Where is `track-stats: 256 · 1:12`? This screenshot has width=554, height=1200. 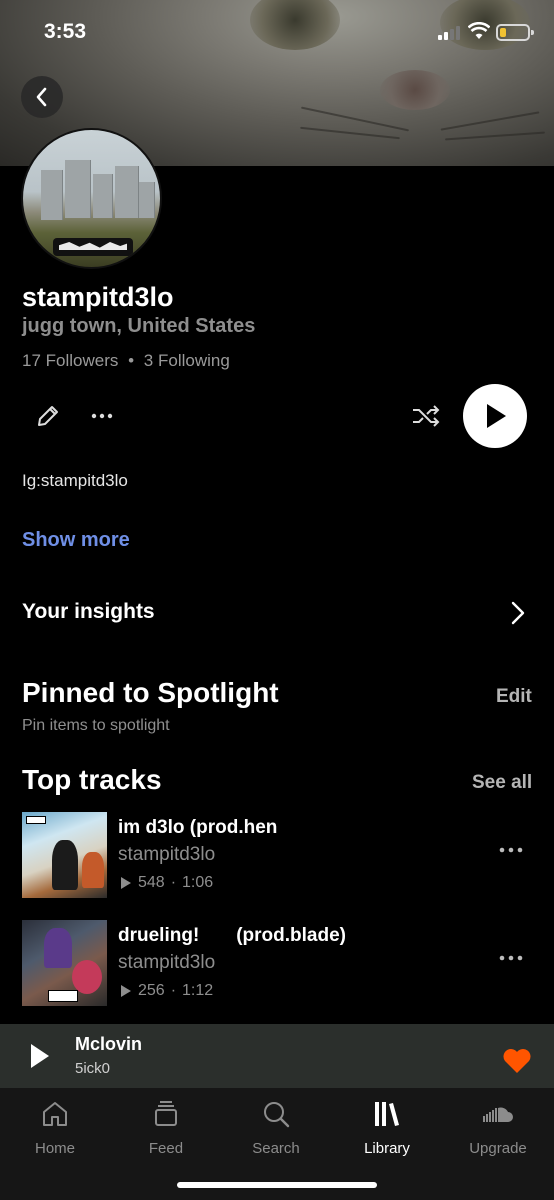
track-stats: 256 · 1:12 is located at coordinates (166, 991).